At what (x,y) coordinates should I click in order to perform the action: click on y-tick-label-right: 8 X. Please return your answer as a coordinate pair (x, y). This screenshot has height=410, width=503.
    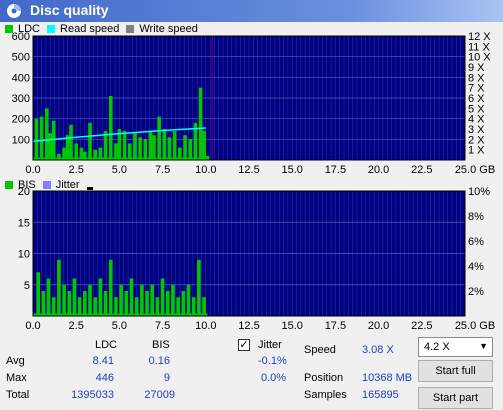
    Looking at the image, I should click on (476, 78).